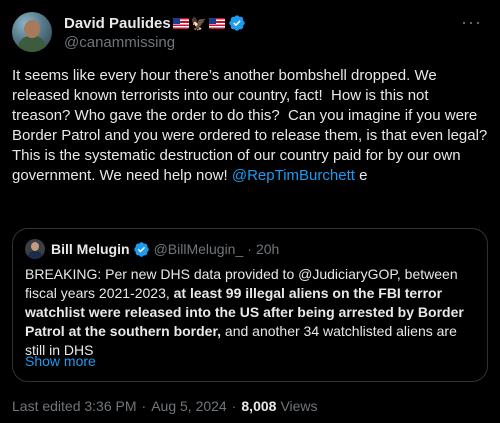 This screenshot has width=500, height=423. I want to click on views-count: 8,008, so click(259, 406).